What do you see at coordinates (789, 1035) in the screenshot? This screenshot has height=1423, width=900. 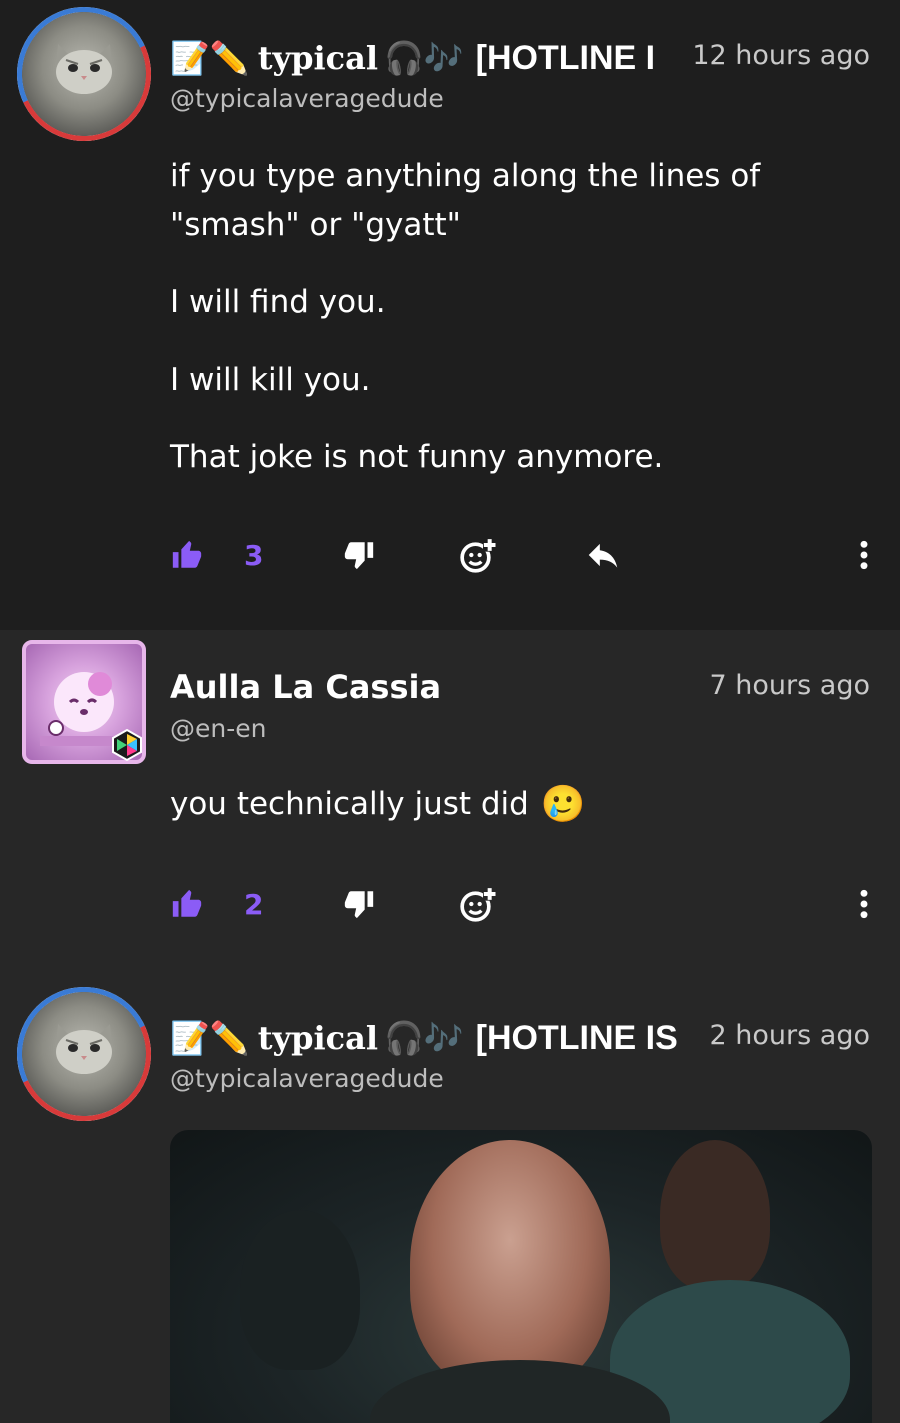 I see `timestamp: 2 hours ago` at bounding box center [789, 1035].